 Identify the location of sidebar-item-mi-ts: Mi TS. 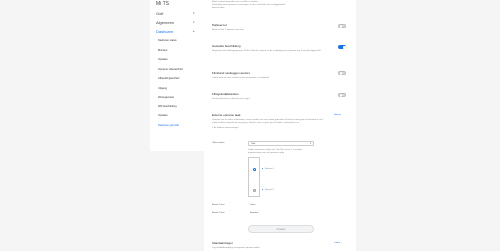
(162, 4).